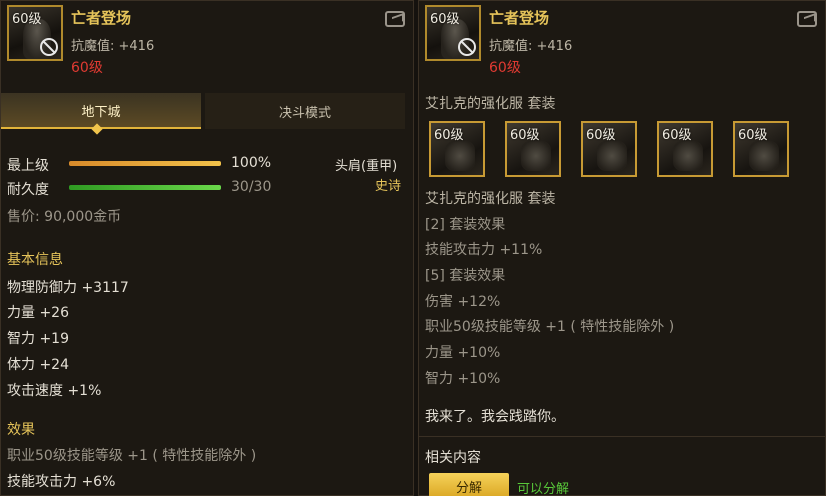 The height and width of the screenshot is (496, 826). Describe the element at coordinates (68, 288) in the screenshot. I see `stat-line: 物理防御力 +3117` at that location.